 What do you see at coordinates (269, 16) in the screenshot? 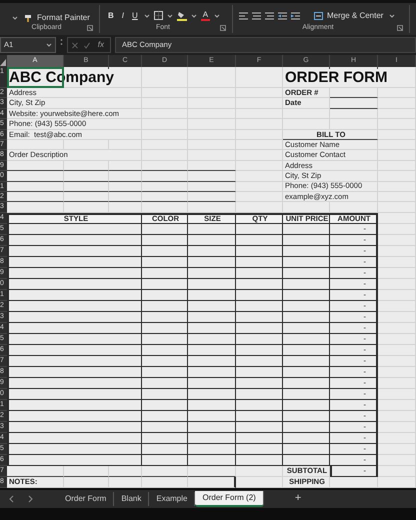
I see `align-right-icon` at bounding box center [269, 16].